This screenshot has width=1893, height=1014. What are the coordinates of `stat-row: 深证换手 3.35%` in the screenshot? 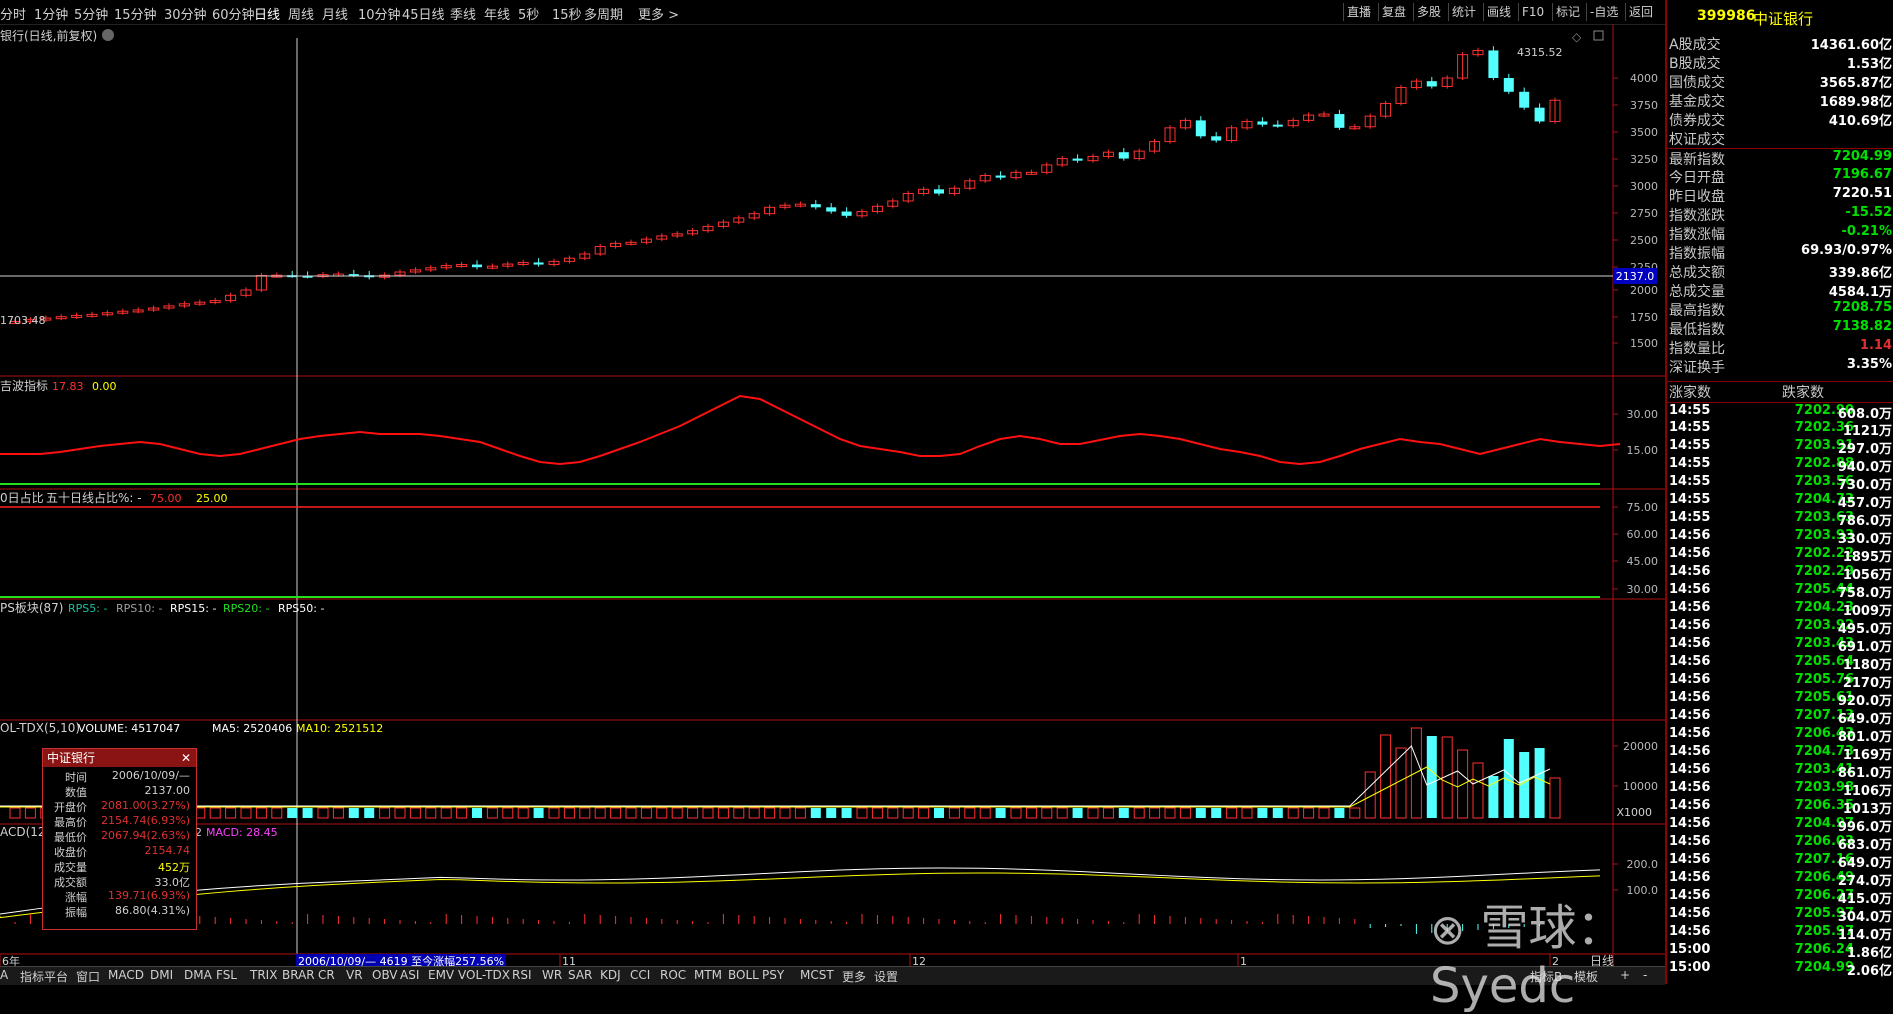 It's located at (1780, 366).